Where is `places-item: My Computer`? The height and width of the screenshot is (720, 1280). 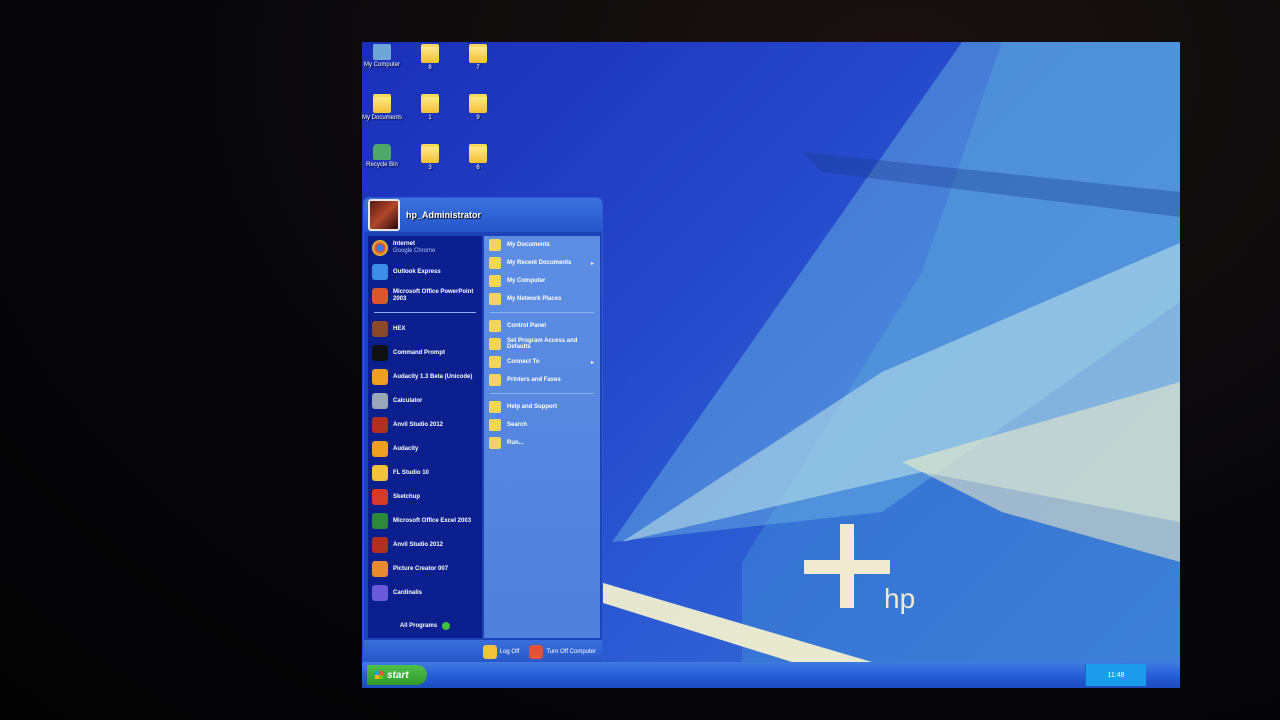
places-item: My Computer is located at coordinates (542, 281).